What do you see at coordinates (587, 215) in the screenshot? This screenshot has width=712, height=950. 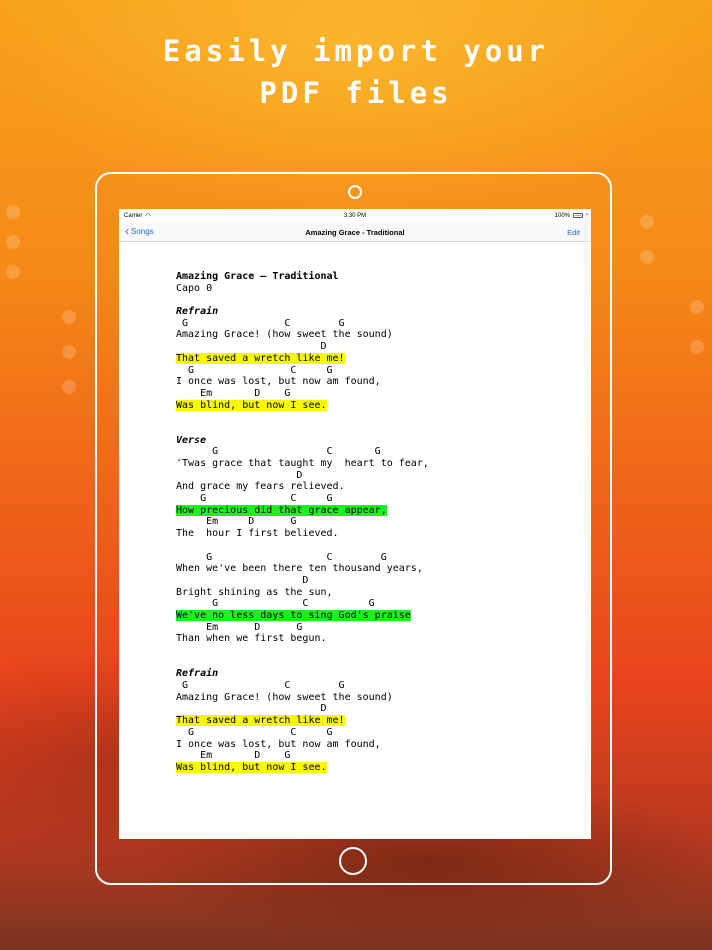 I see `charging-icon: ›` at bounding box center [587, 215].